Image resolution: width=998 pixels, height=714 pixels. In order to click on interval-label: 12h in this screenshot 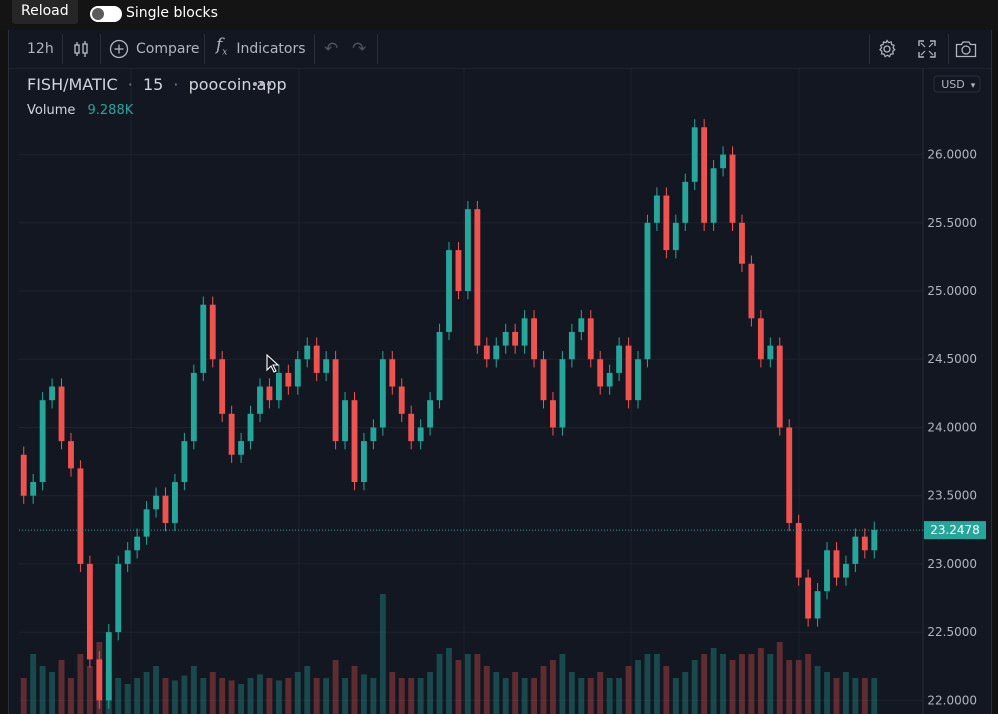, I will do `click(40, 49)`.